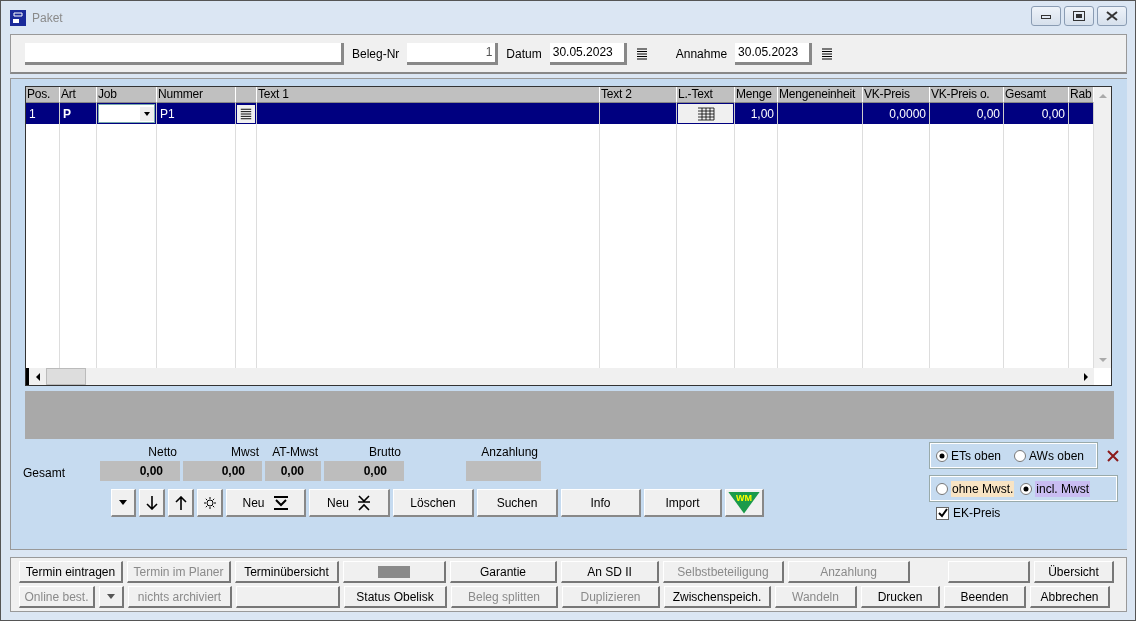 The height and width of the screenshot is (621, 1136). Describe the element at coordinates (433, 503) in the screenshot. I see `action-button: Löschen` at that location.